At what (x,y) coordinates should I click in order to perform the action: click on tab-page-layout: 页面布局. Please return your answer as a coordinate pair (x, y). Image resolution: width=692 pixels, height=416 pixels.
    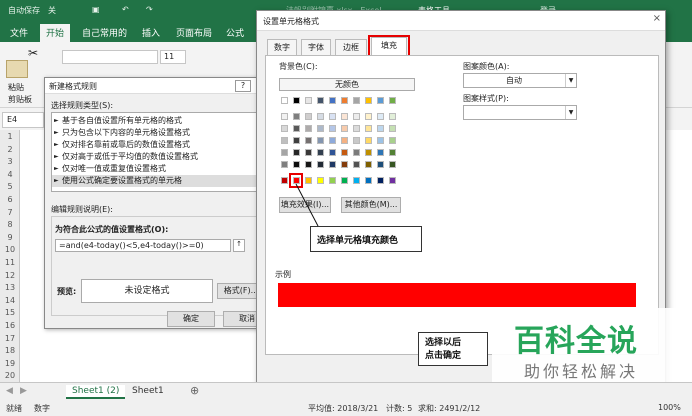
    Looking at the image, I should click on (194, 32).